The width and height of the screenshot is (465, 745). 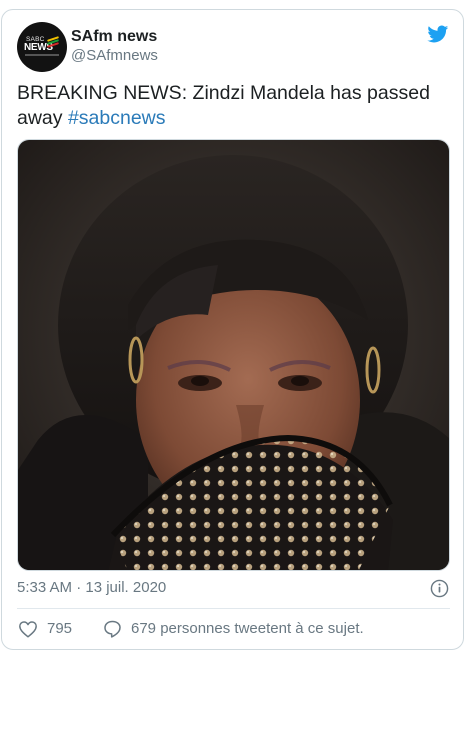 What do you see at coordinates (28, 629) in the screenshot?
I see `heart-icon` at bounding box center [28, 629].